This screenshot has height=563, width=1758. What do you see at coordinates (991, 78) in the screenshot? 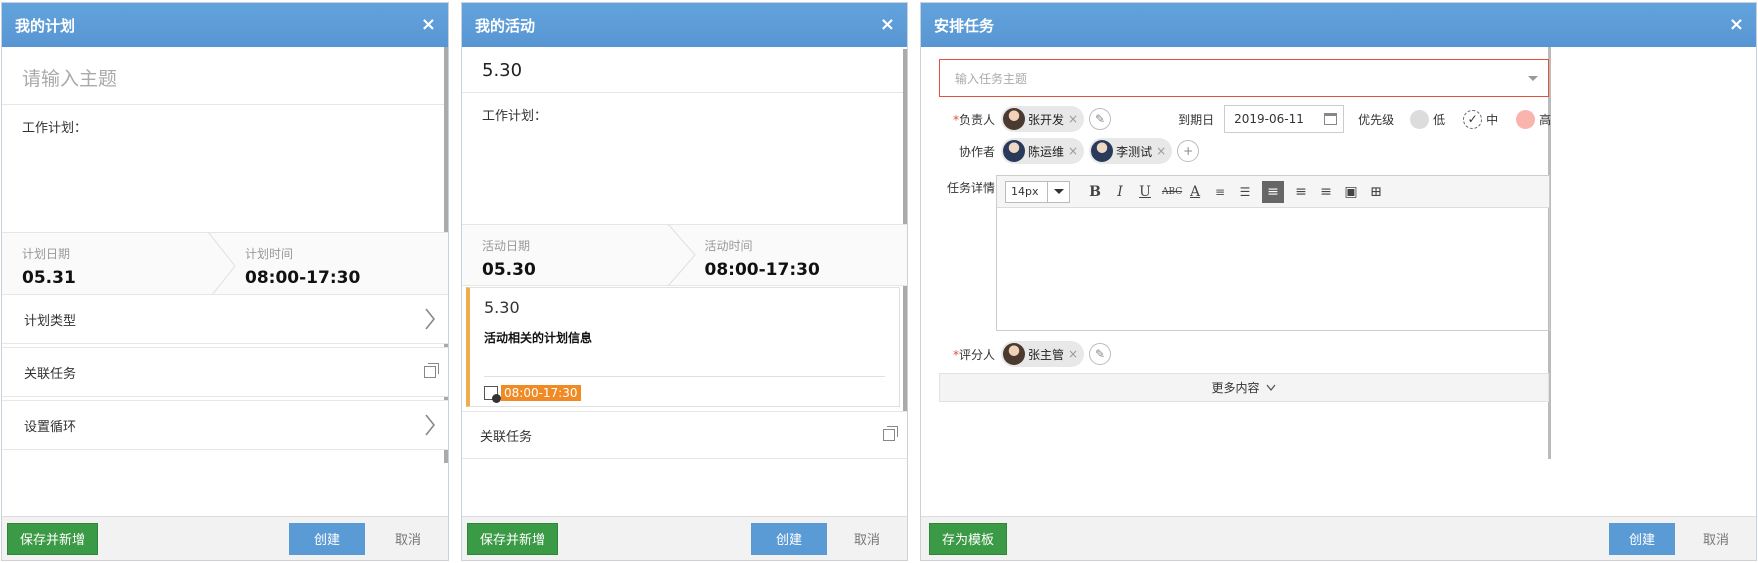
I see `task-subject-placeholder: 输入任务主题` at bounding box center [991, 78].